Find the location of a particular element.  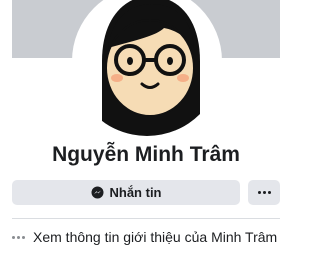

divider is located at coordinates (146, 218).